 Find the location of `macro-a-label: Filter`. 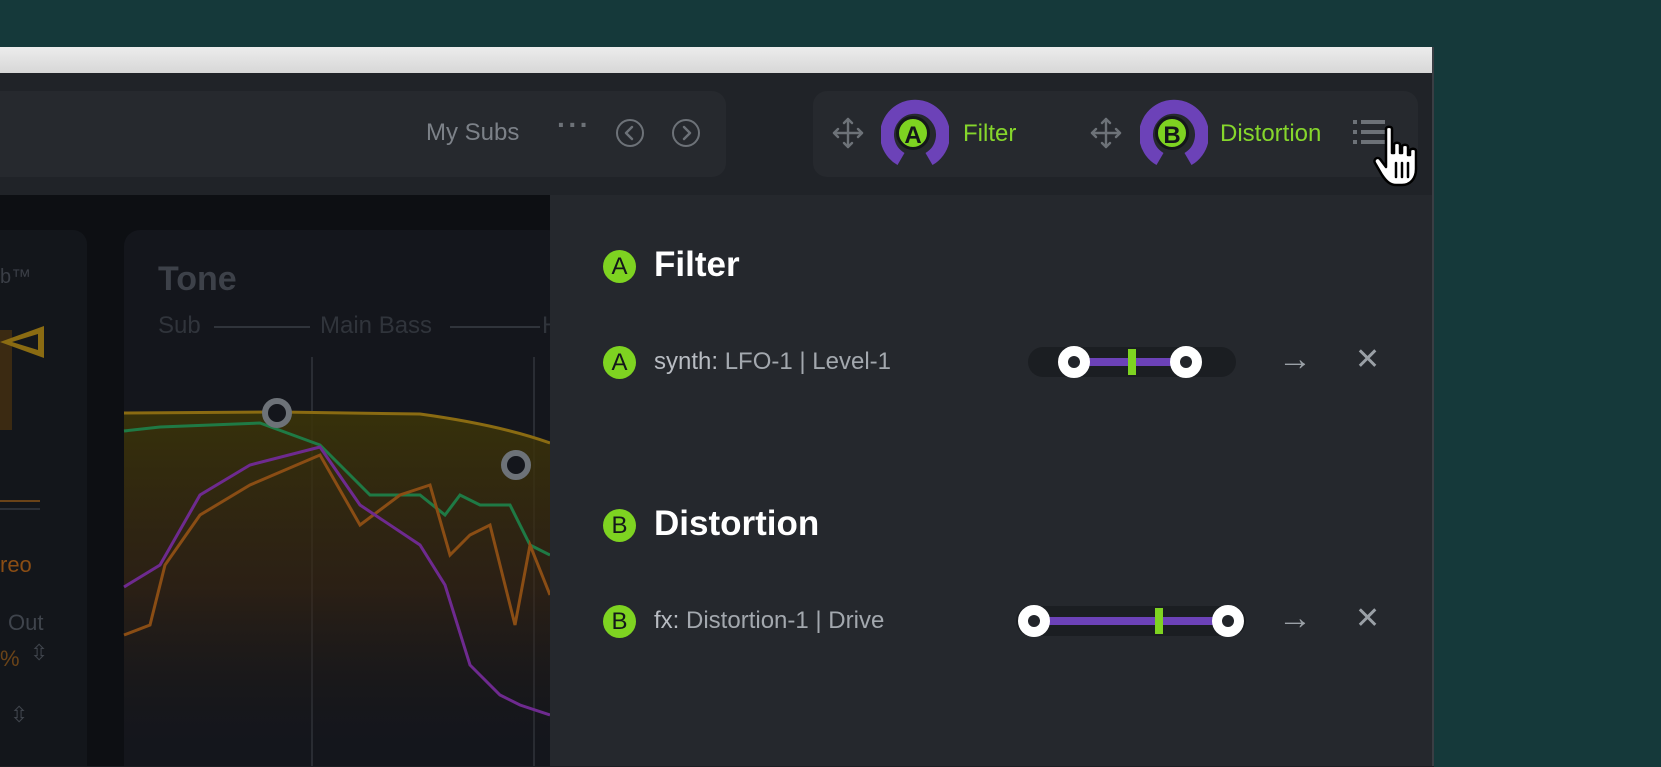

macro-a-label: Filter is located at coordinates (989, 134).